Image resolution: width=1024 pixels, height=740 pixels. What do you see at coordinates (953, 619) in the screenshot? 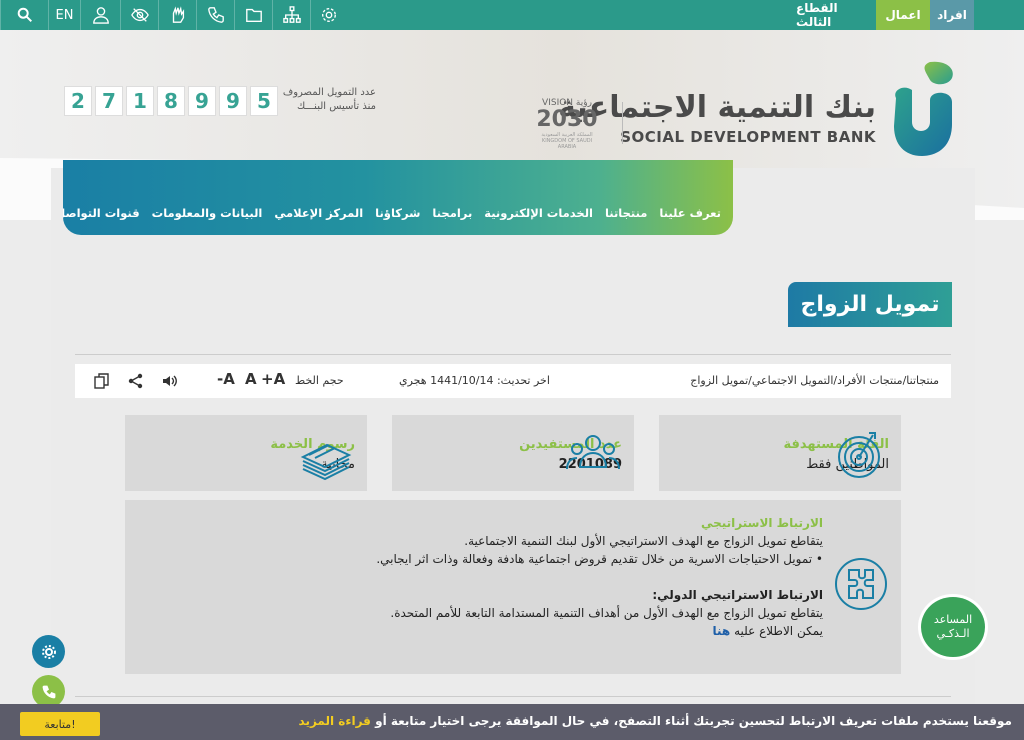
I see `assistant-label-1: المساعد` at bounding box center [953, 619].